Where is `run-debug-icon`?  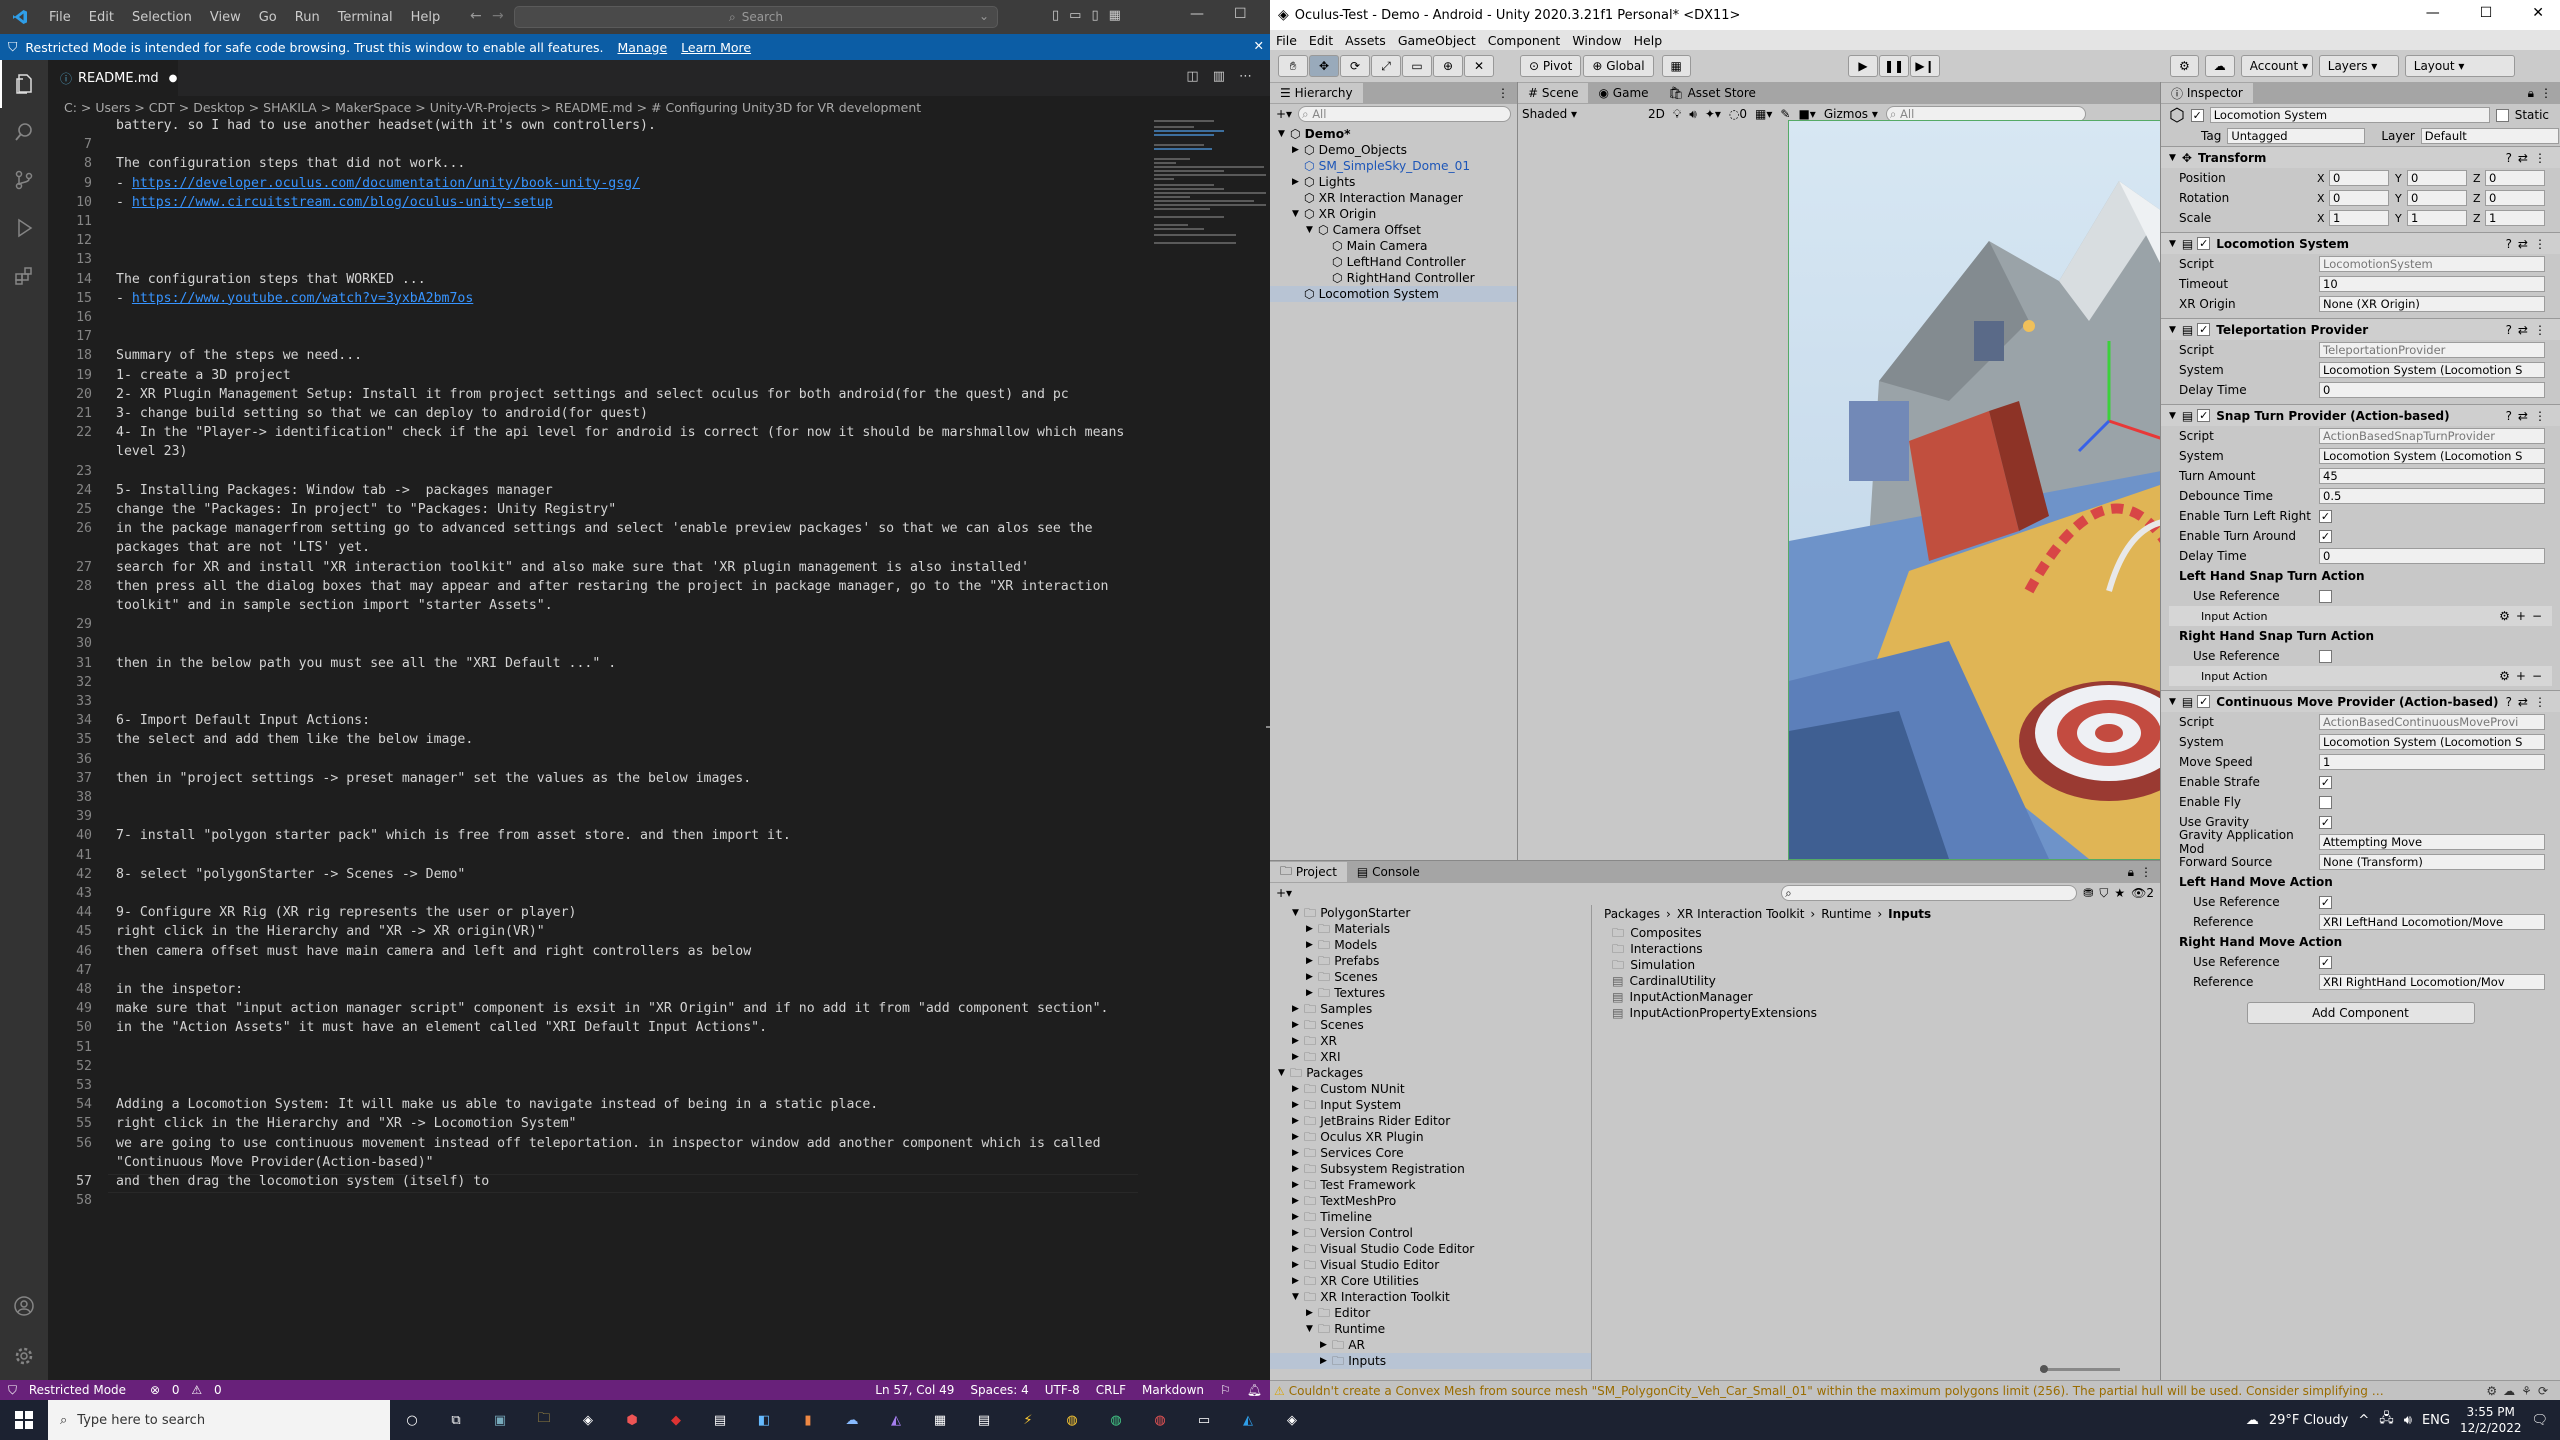
run-debug-icon is located at coordinates (24, 228).